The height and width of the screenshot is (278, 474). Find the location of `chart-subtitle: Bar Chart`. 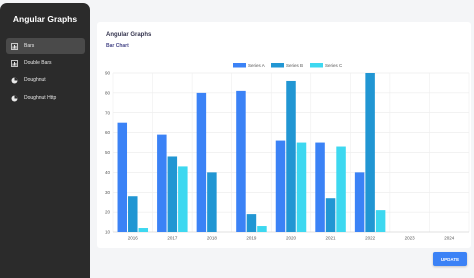

chart-subtitle: Bar Chart is located at coordinates (117, 46).